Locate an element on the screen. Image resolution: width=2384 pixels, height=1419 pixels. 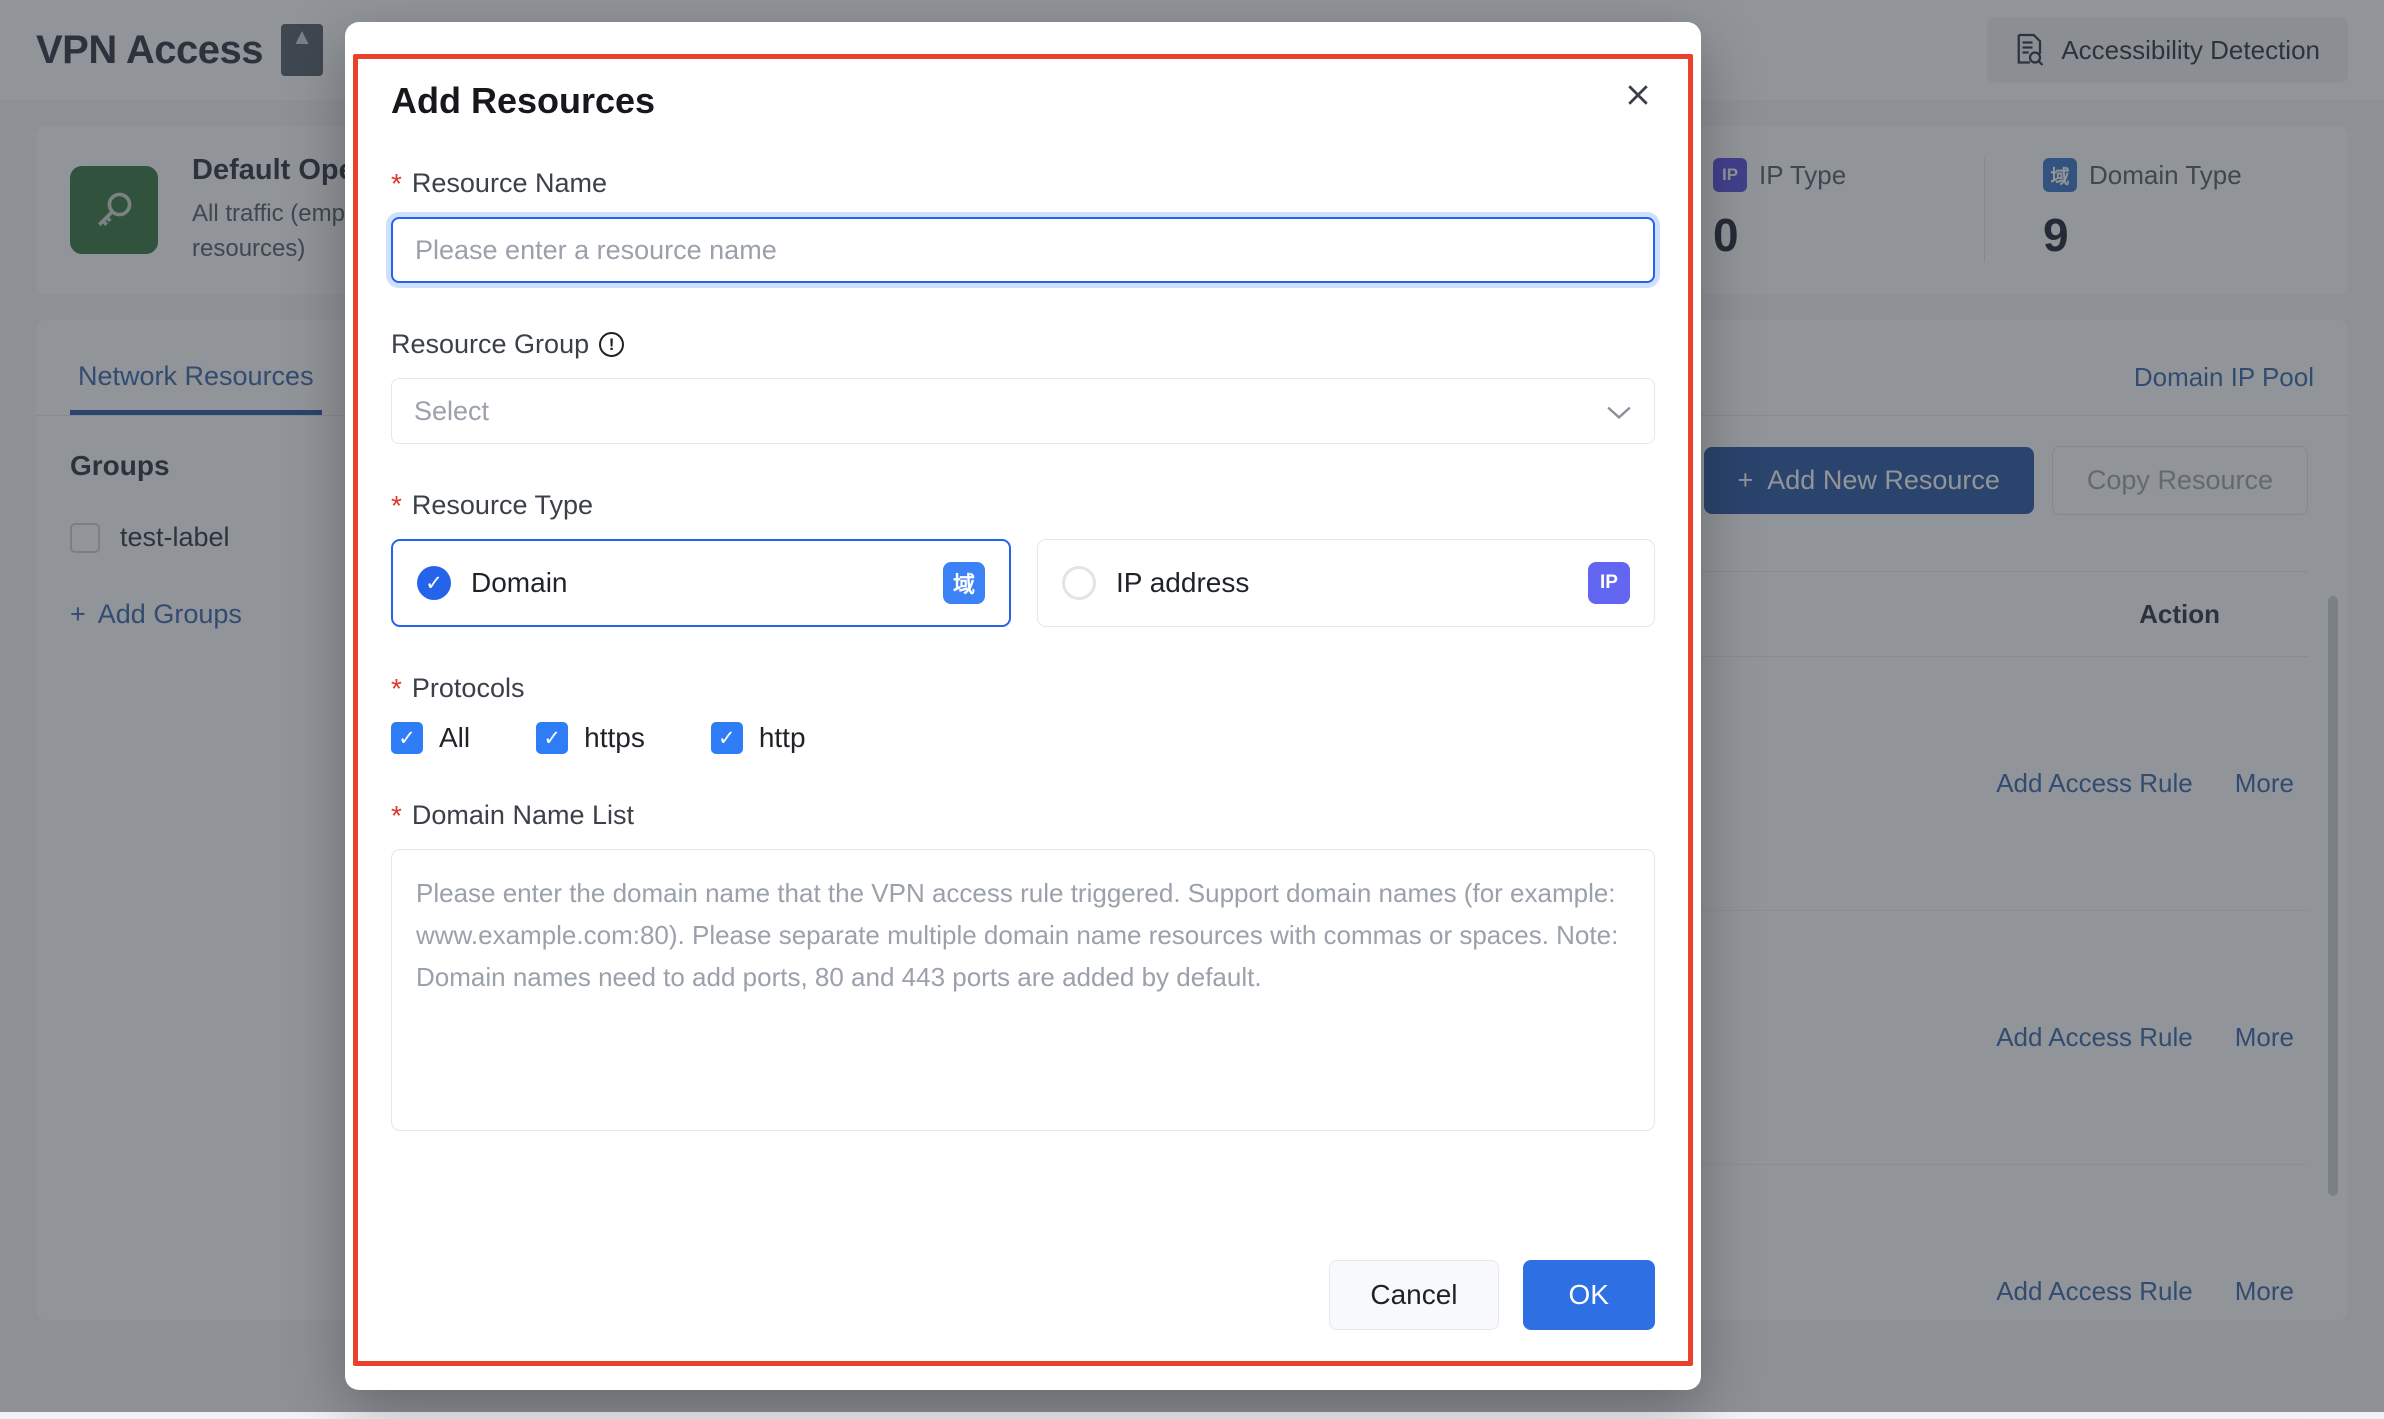
resource-group-label: Resource Group is located at coordinates (490, 344).